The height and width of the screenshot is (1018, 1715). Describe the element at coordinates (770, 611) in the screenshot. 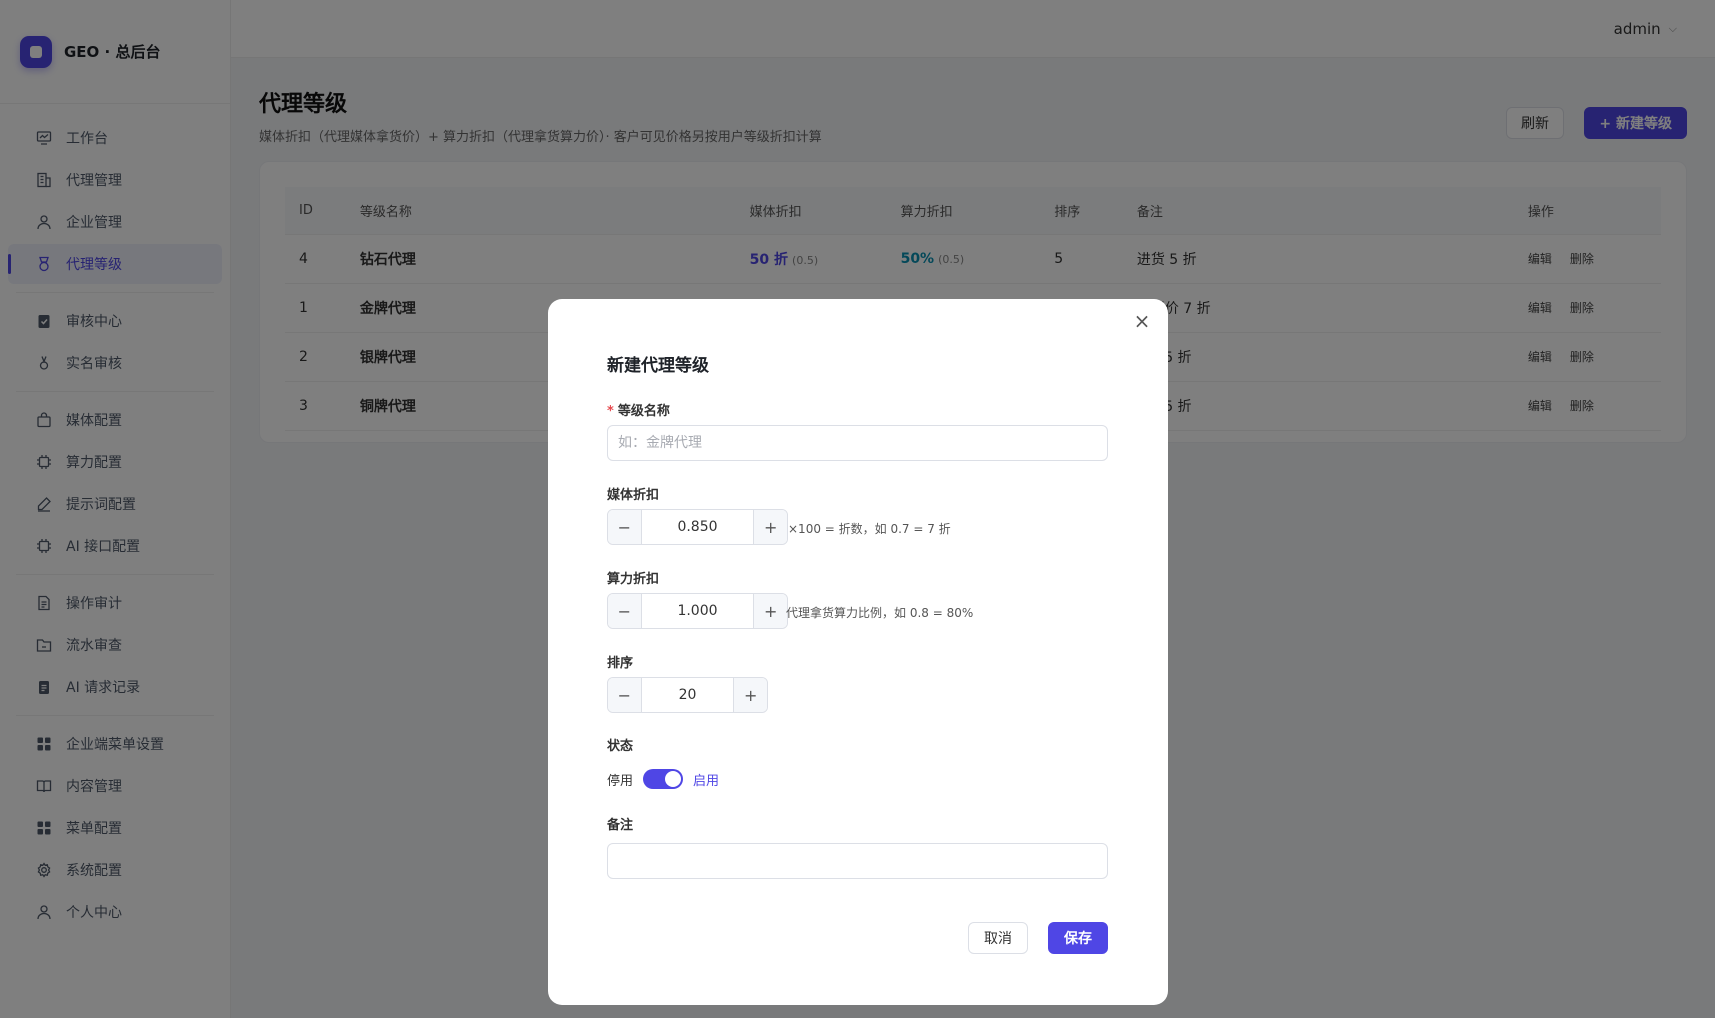

I see `compute-increment-button: +` at that location.